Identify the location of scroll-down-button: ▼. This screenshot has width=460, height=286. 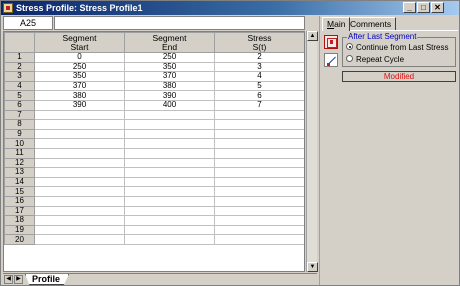
(312, 267).